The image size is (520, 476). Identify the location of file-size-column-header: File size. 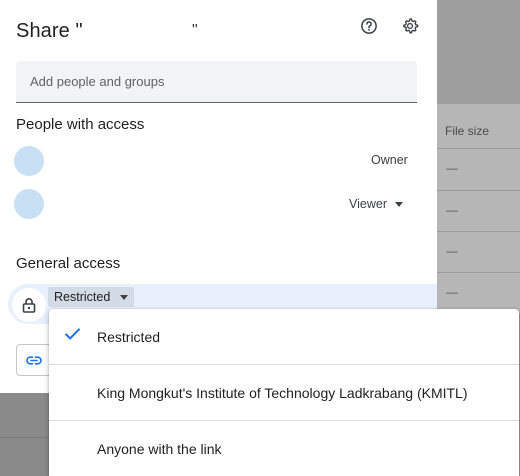
(467, 131).